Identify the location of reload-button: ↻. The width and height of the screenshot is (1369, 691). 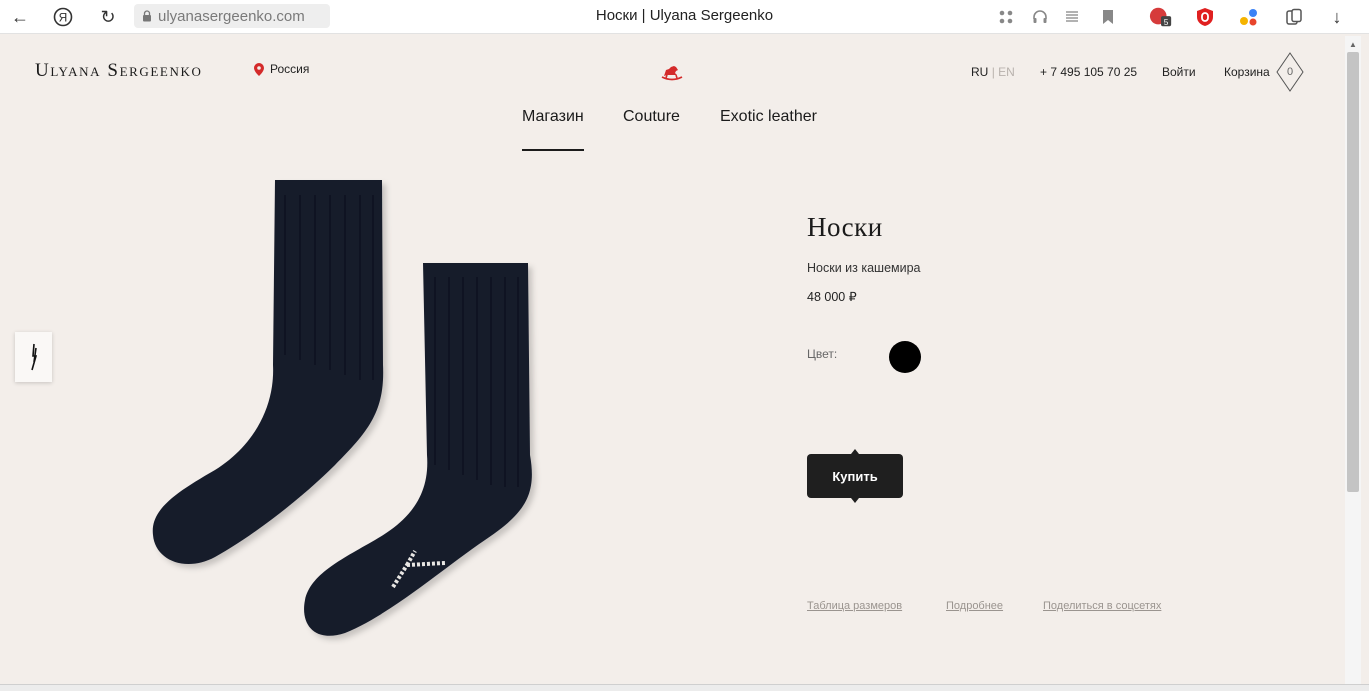
(108, 17).